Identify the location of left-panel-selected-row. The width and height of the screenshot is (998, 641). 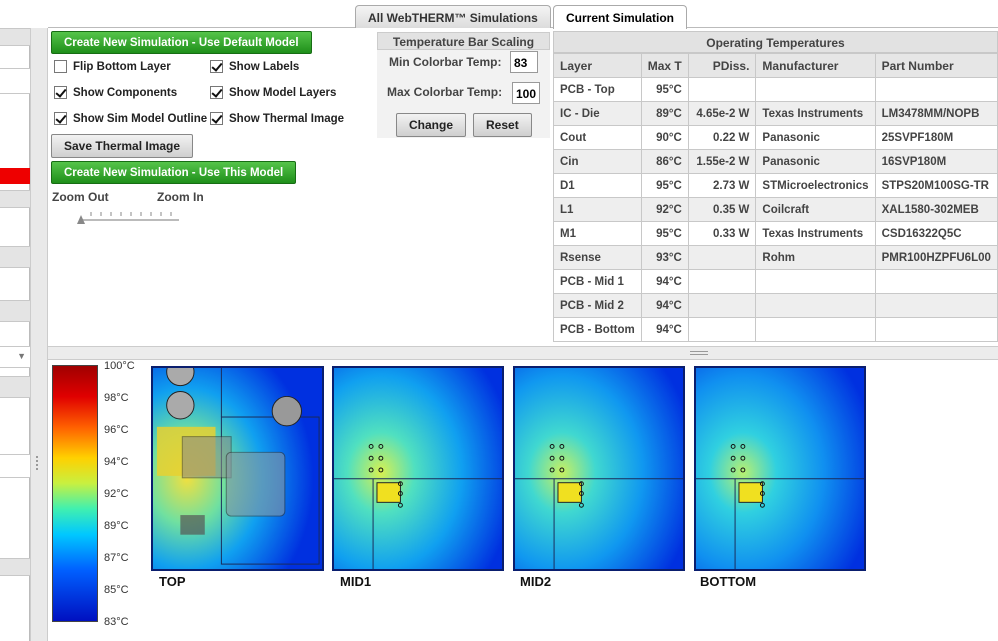
(15, 176).